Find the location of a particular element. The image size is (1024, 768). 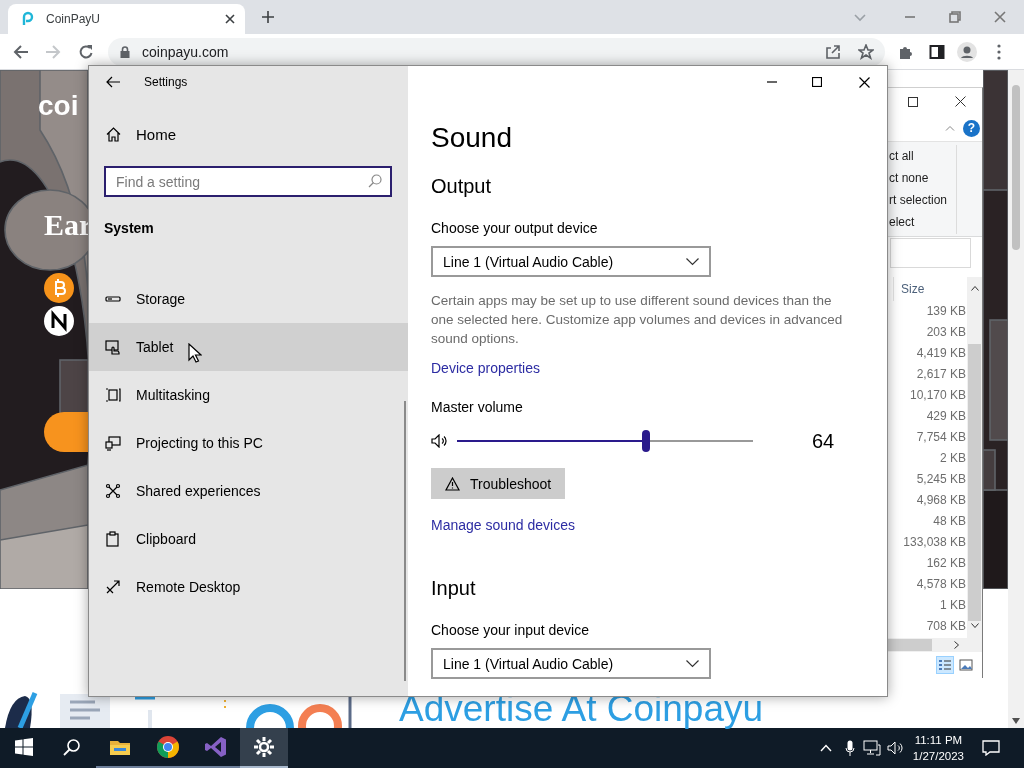

taskbar-app is located at coordinates (264, 748).